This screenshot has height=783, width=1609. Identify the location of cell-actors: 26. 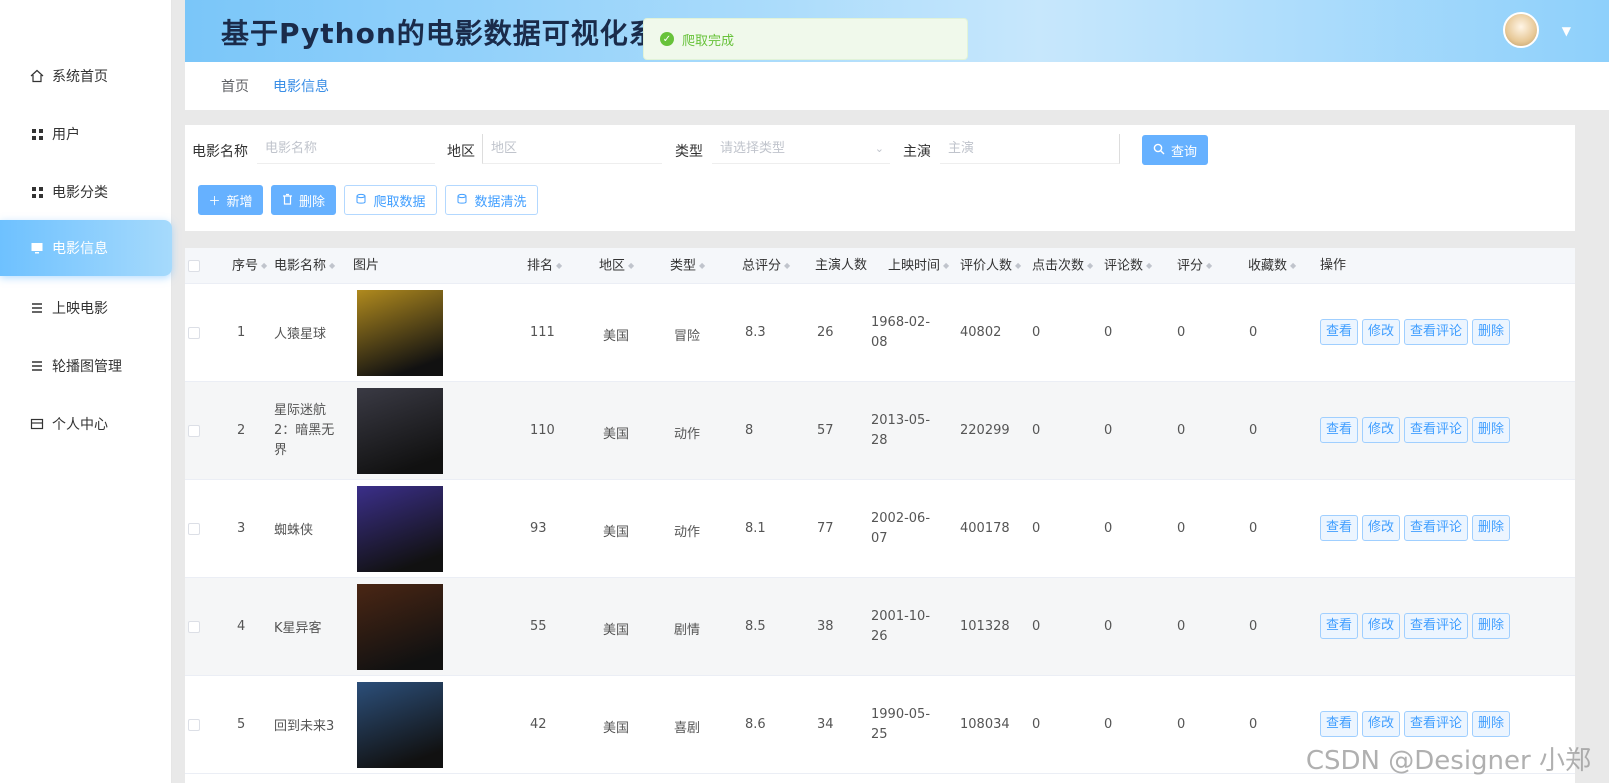
(825, 332).